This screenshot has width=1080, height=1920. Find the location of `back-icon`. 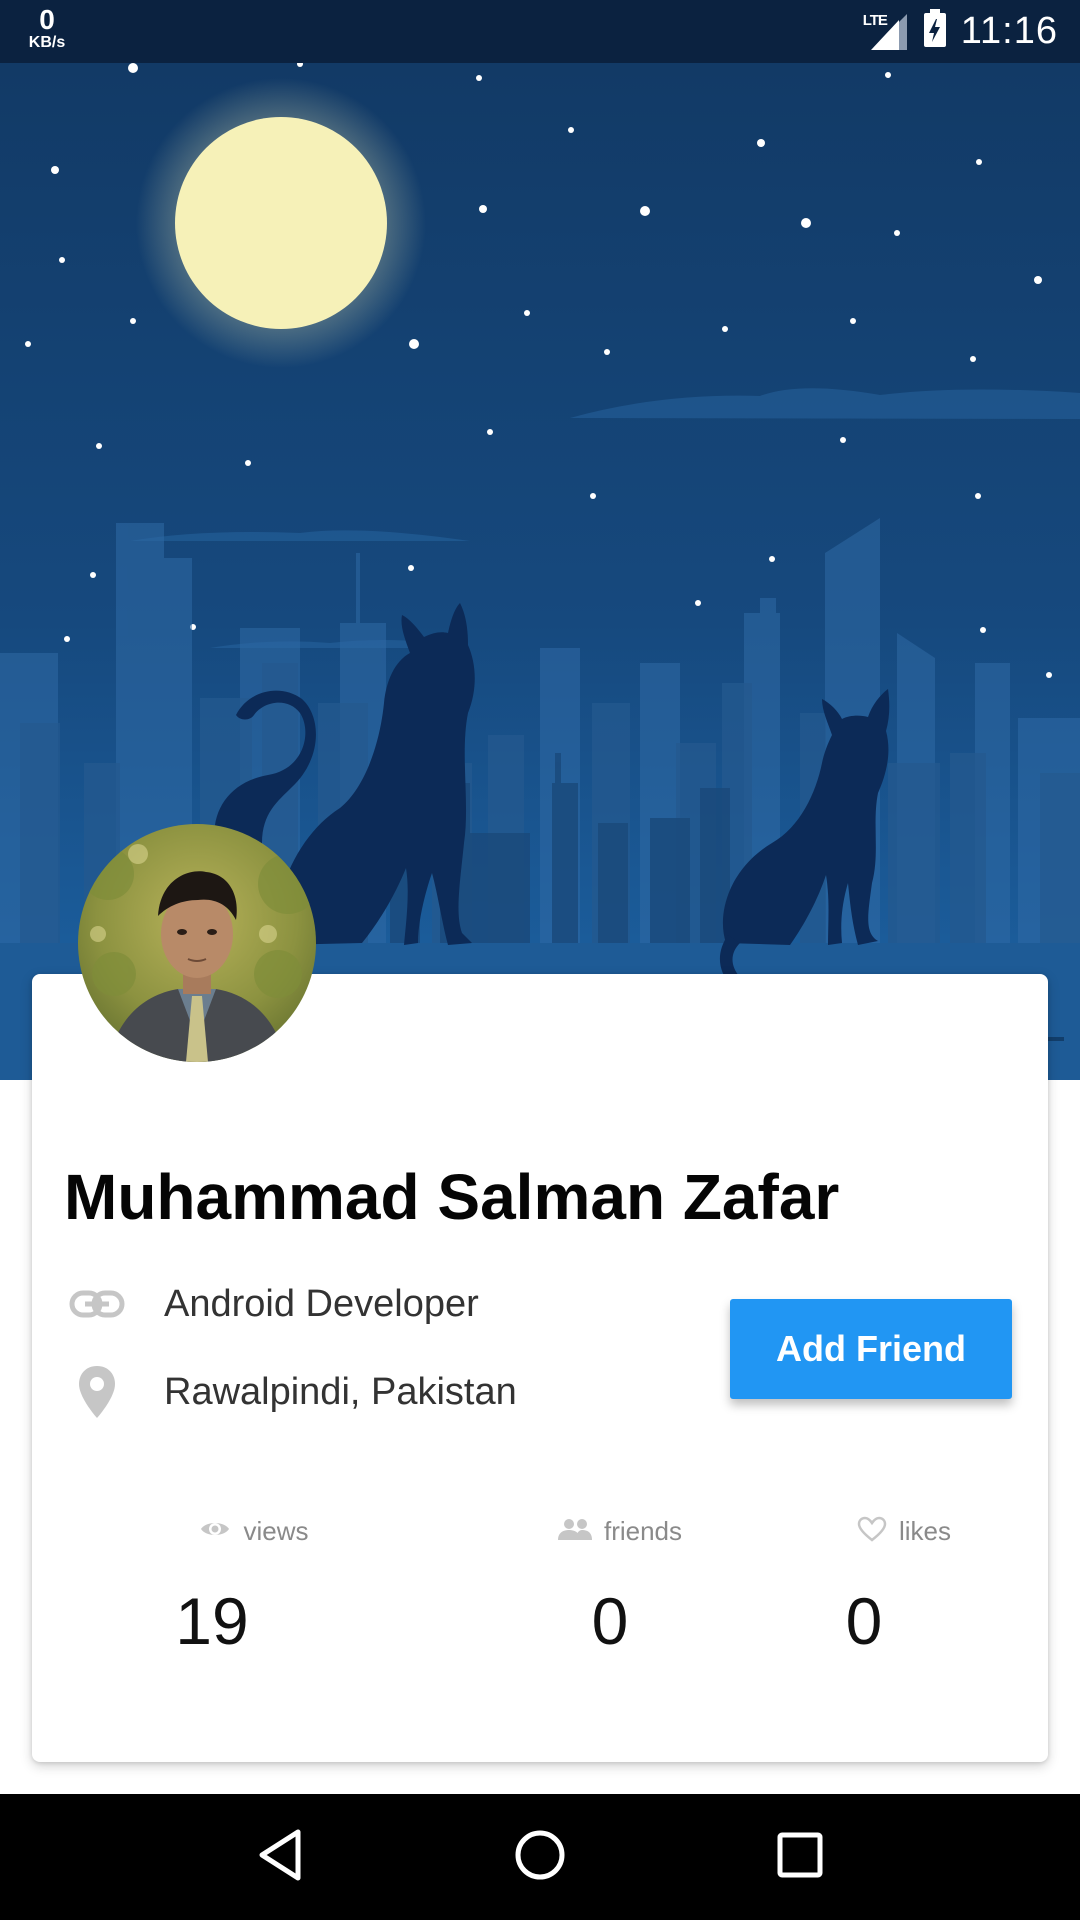

back-icon is located at coordinates (280, 1857).